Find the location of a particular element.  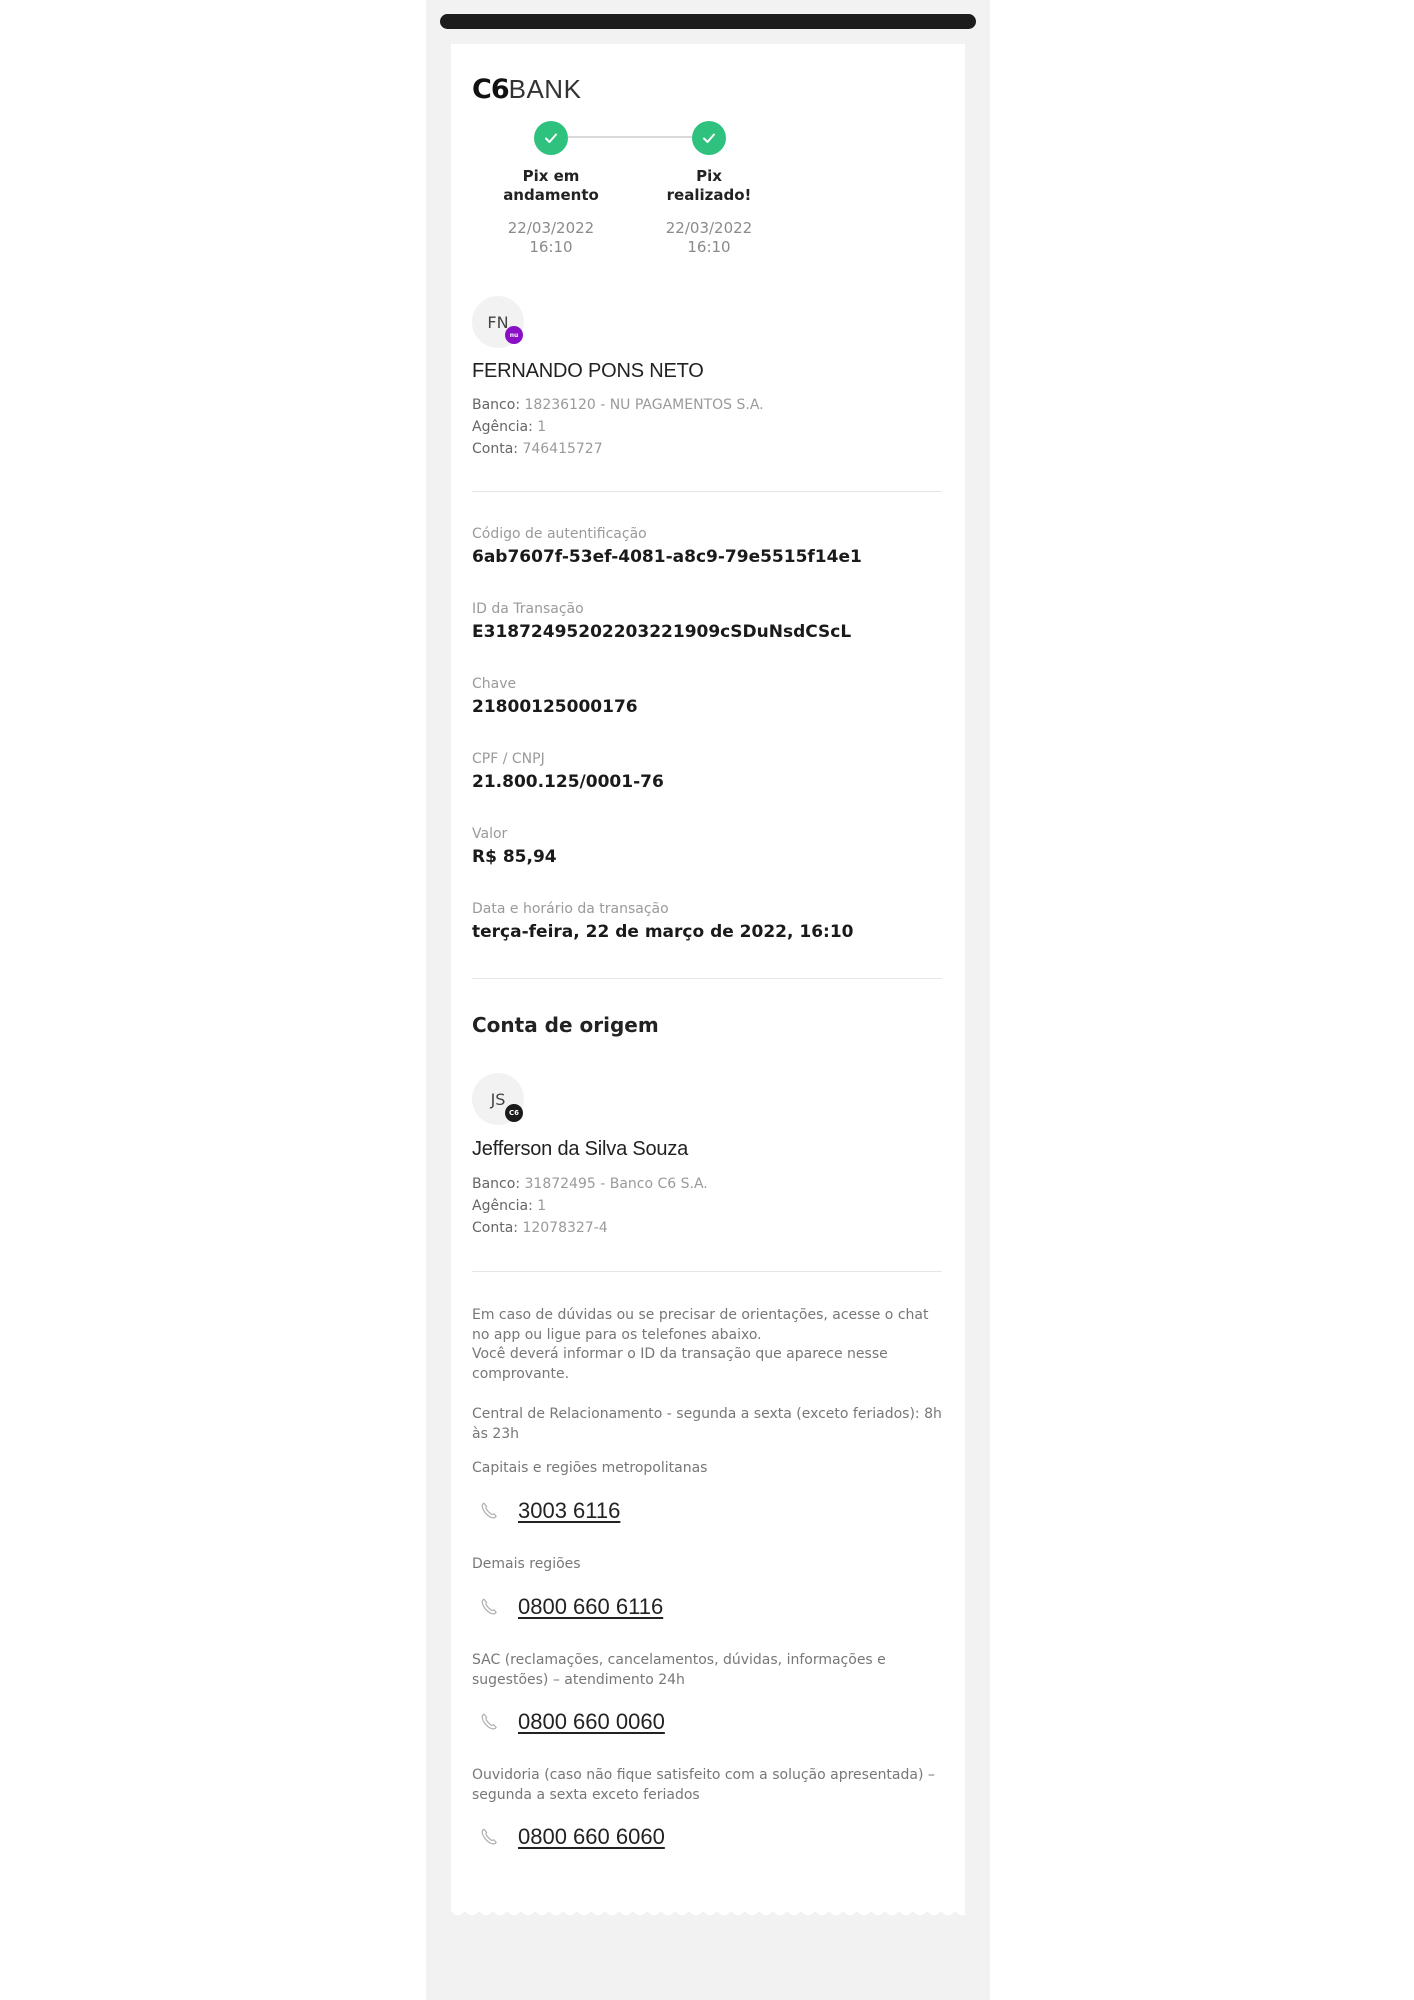

origin-section-title: Conta de origem is located at coordinates (565, 1025).